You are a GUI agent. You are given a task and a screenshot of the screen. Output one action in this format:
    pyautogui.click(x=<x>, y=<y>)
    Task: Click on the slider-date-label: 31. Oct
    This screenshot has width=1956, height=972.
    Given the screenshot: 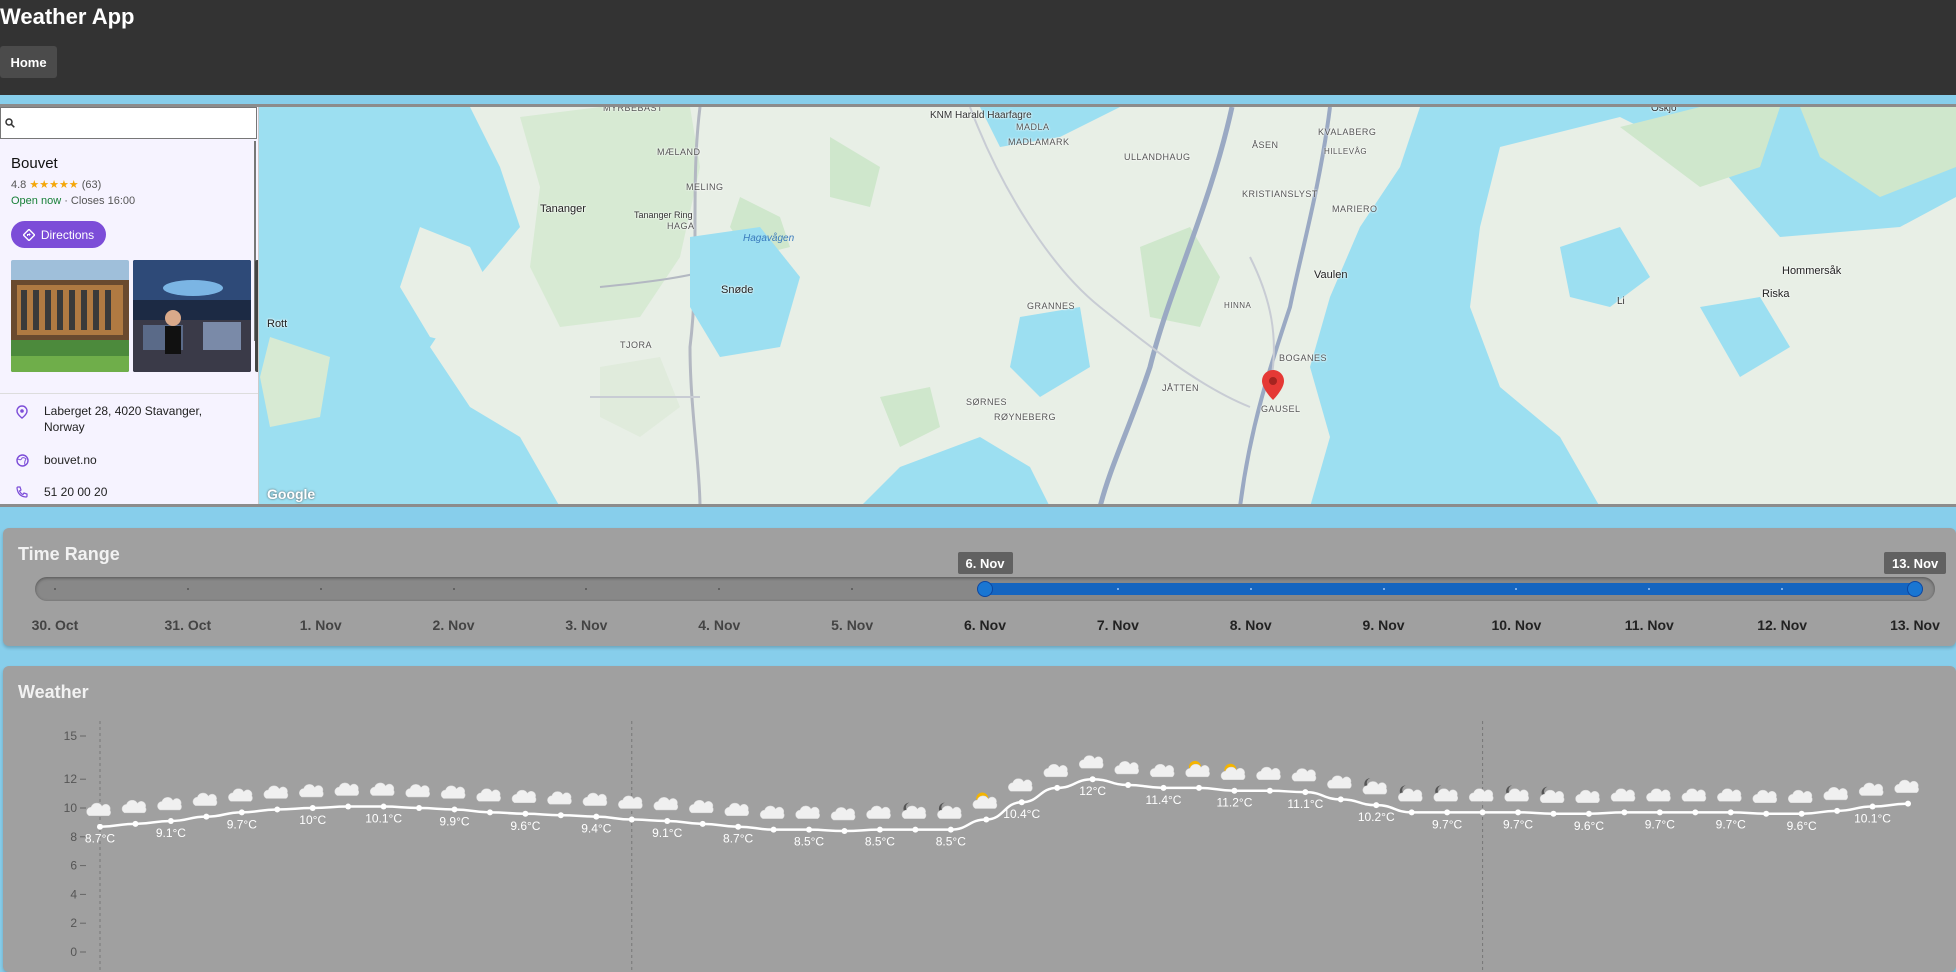 What is the action you would take?
    pyautogui.click(x=187, y=625)
    